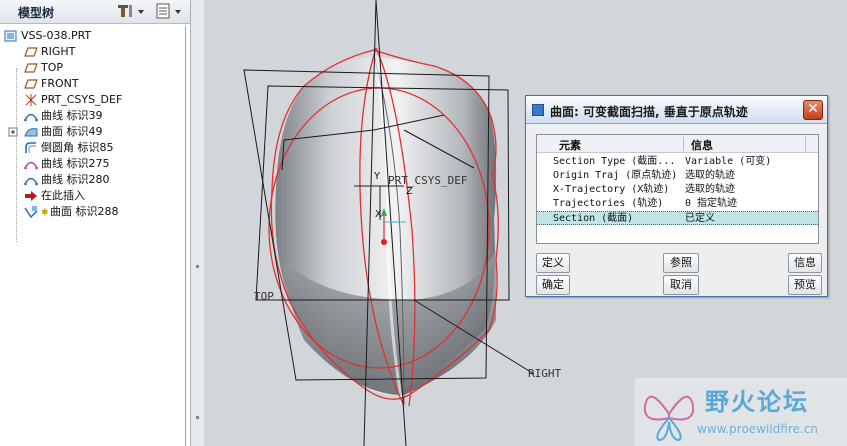 This screenshot has width=847, height=446. Describe the element at coordinates (677, 144) in the screenshot. I see `element-table-header: 元素 信息` at that location.